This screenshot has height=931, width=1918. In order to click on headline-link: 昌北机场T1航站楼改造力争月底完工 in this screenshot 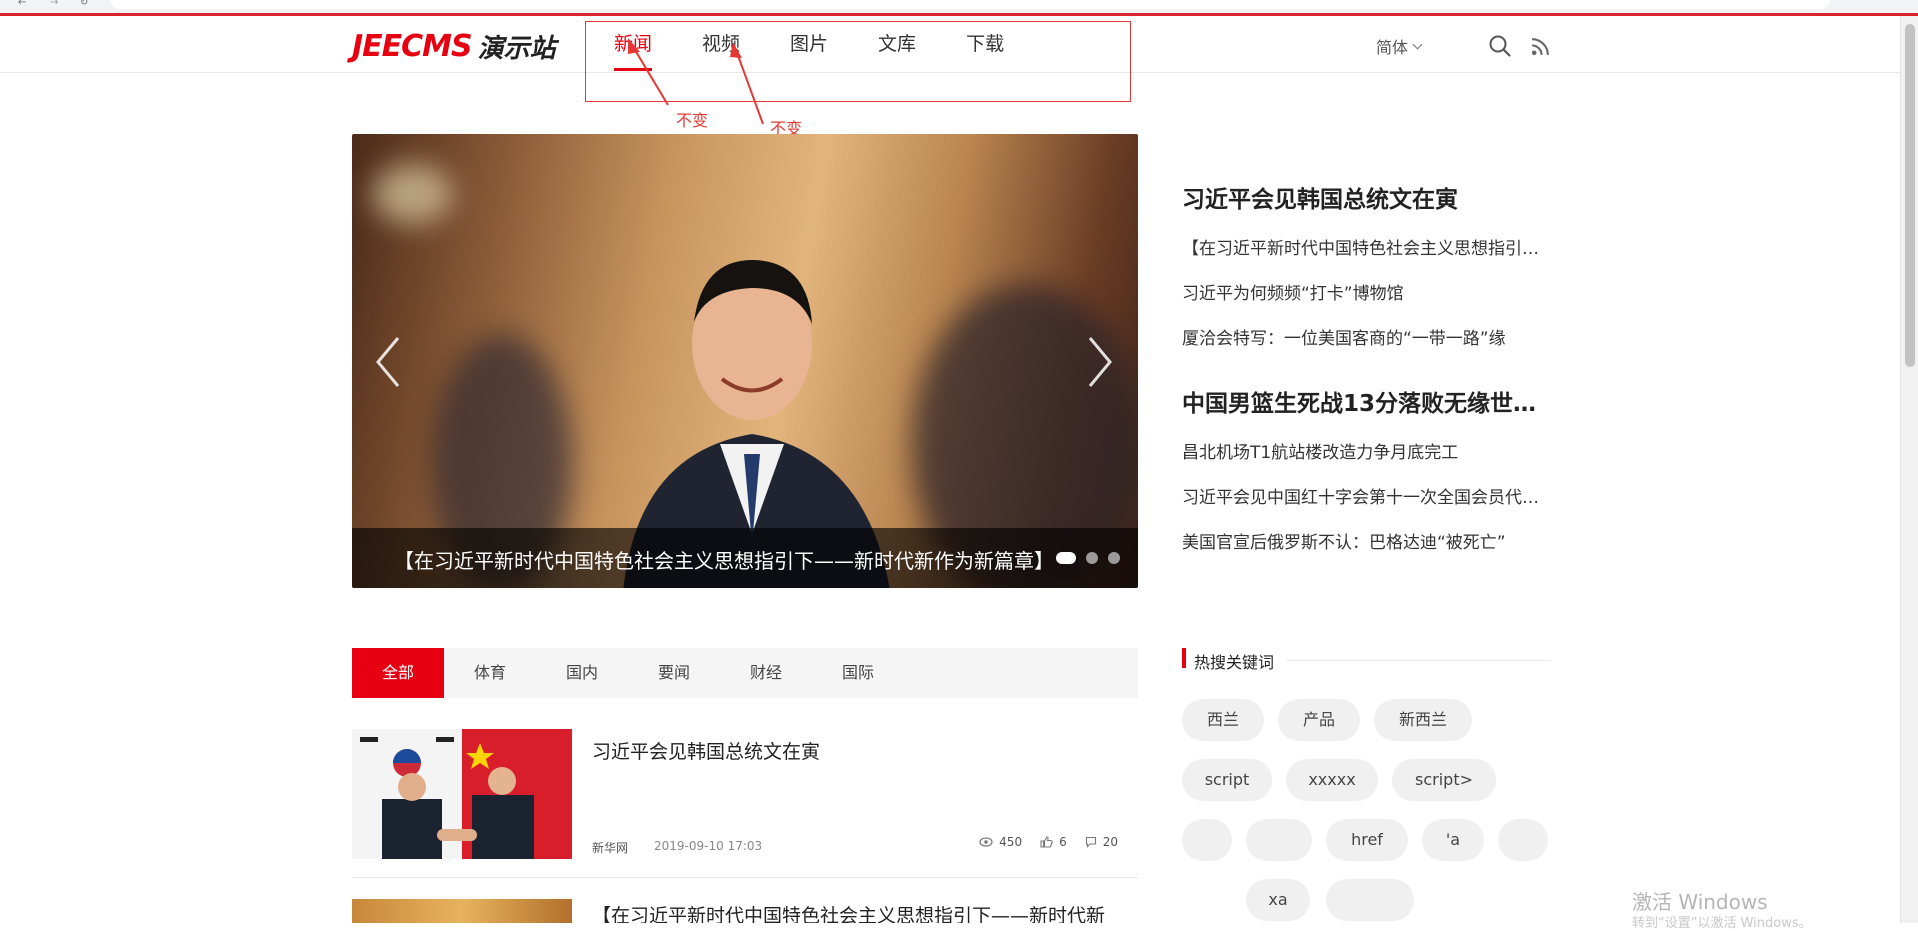, I will do `click(1361, 450)`.